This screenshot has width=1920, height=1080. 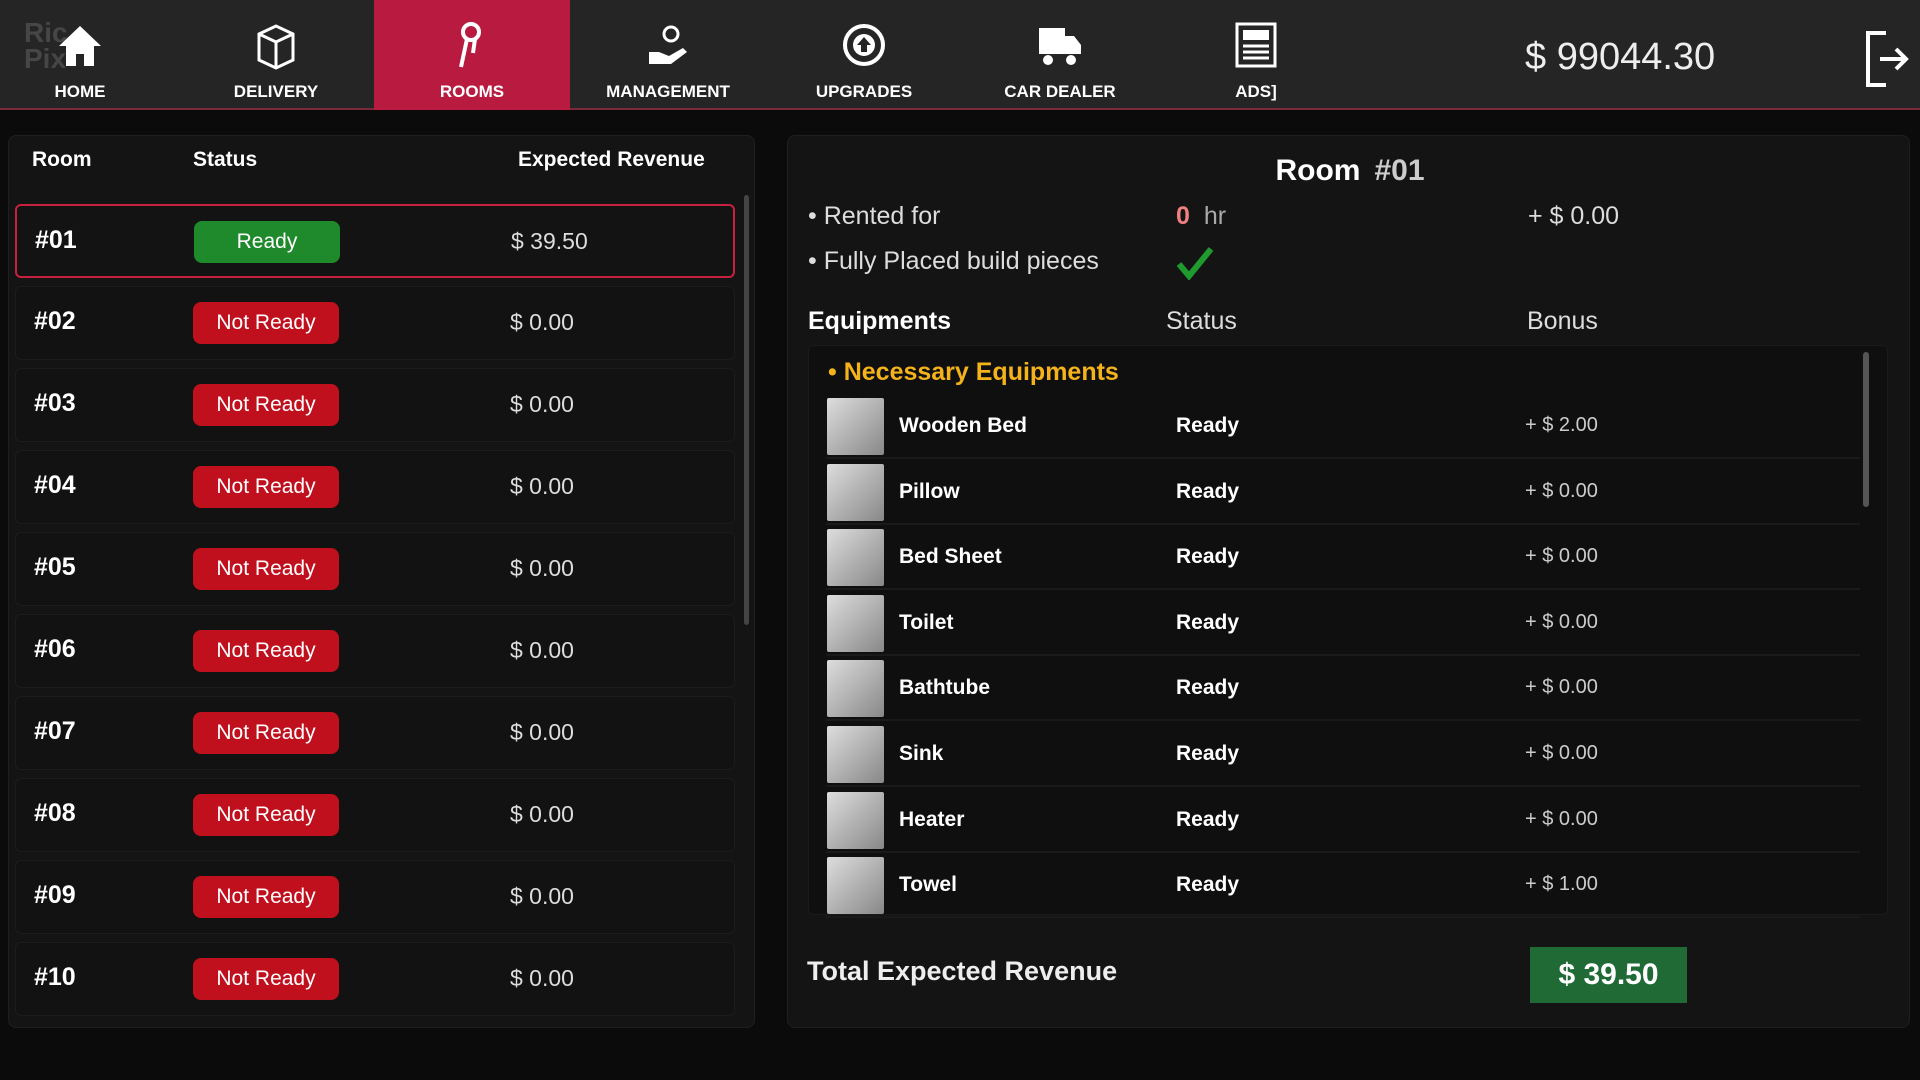 I want to click on exit-icon, so click(x=1887, y=59).